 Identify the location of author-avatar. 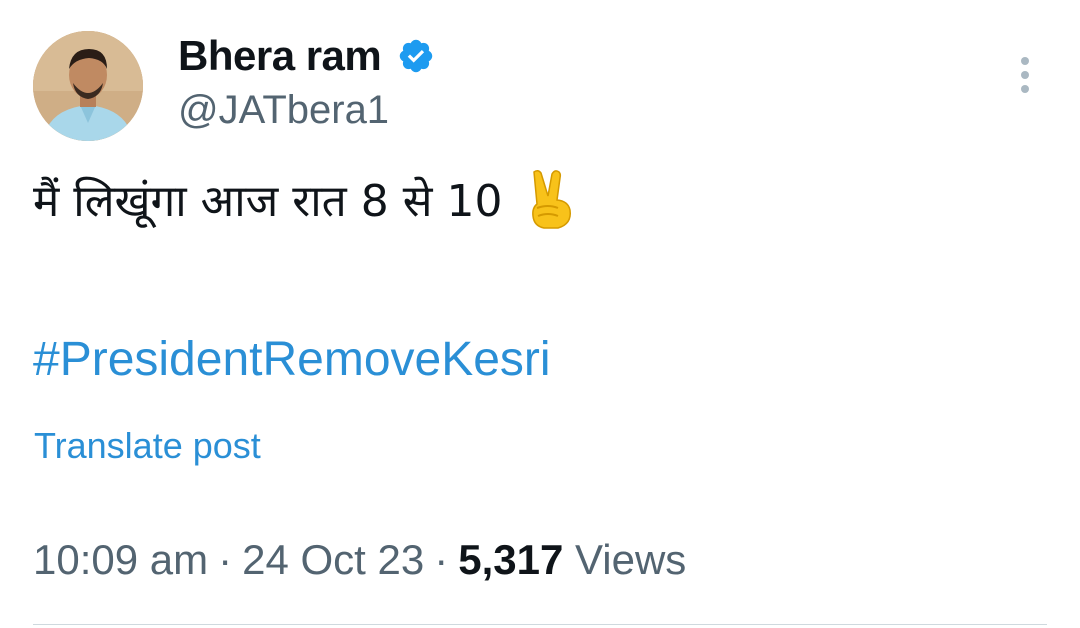
(88, 86).